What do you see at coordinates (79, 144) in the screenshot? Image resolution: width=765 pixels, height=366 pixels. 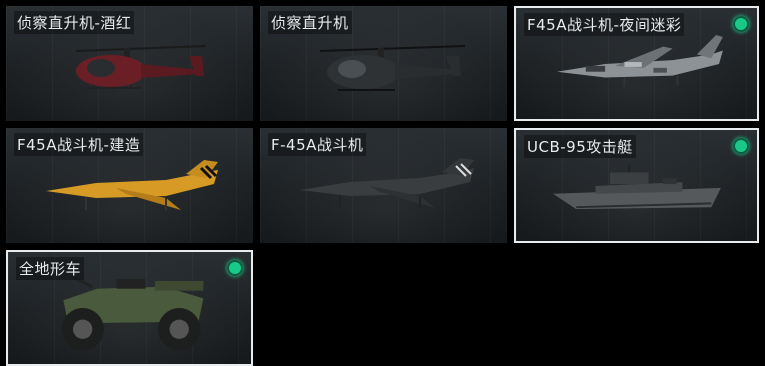 I see `card-label: F45A战斗机-建造` at bounding box center [79, 144].